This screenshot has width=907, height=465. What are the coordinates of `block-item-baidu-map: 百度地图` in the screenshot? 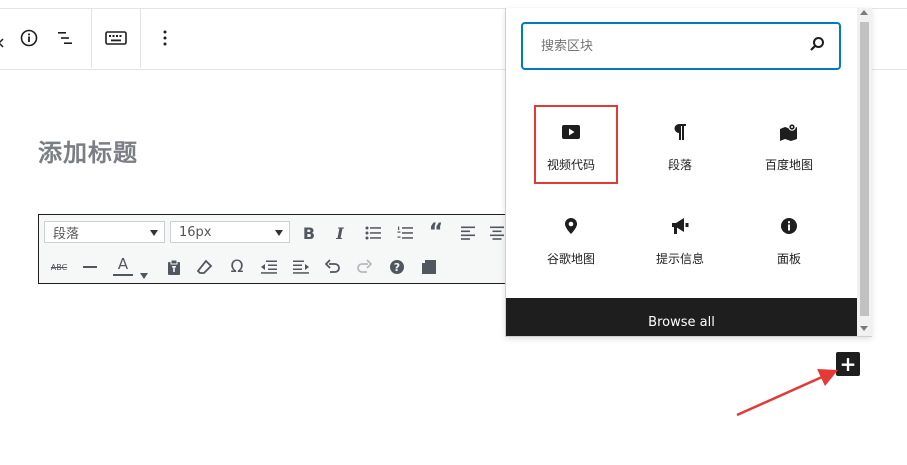 It's located at (789, 154).